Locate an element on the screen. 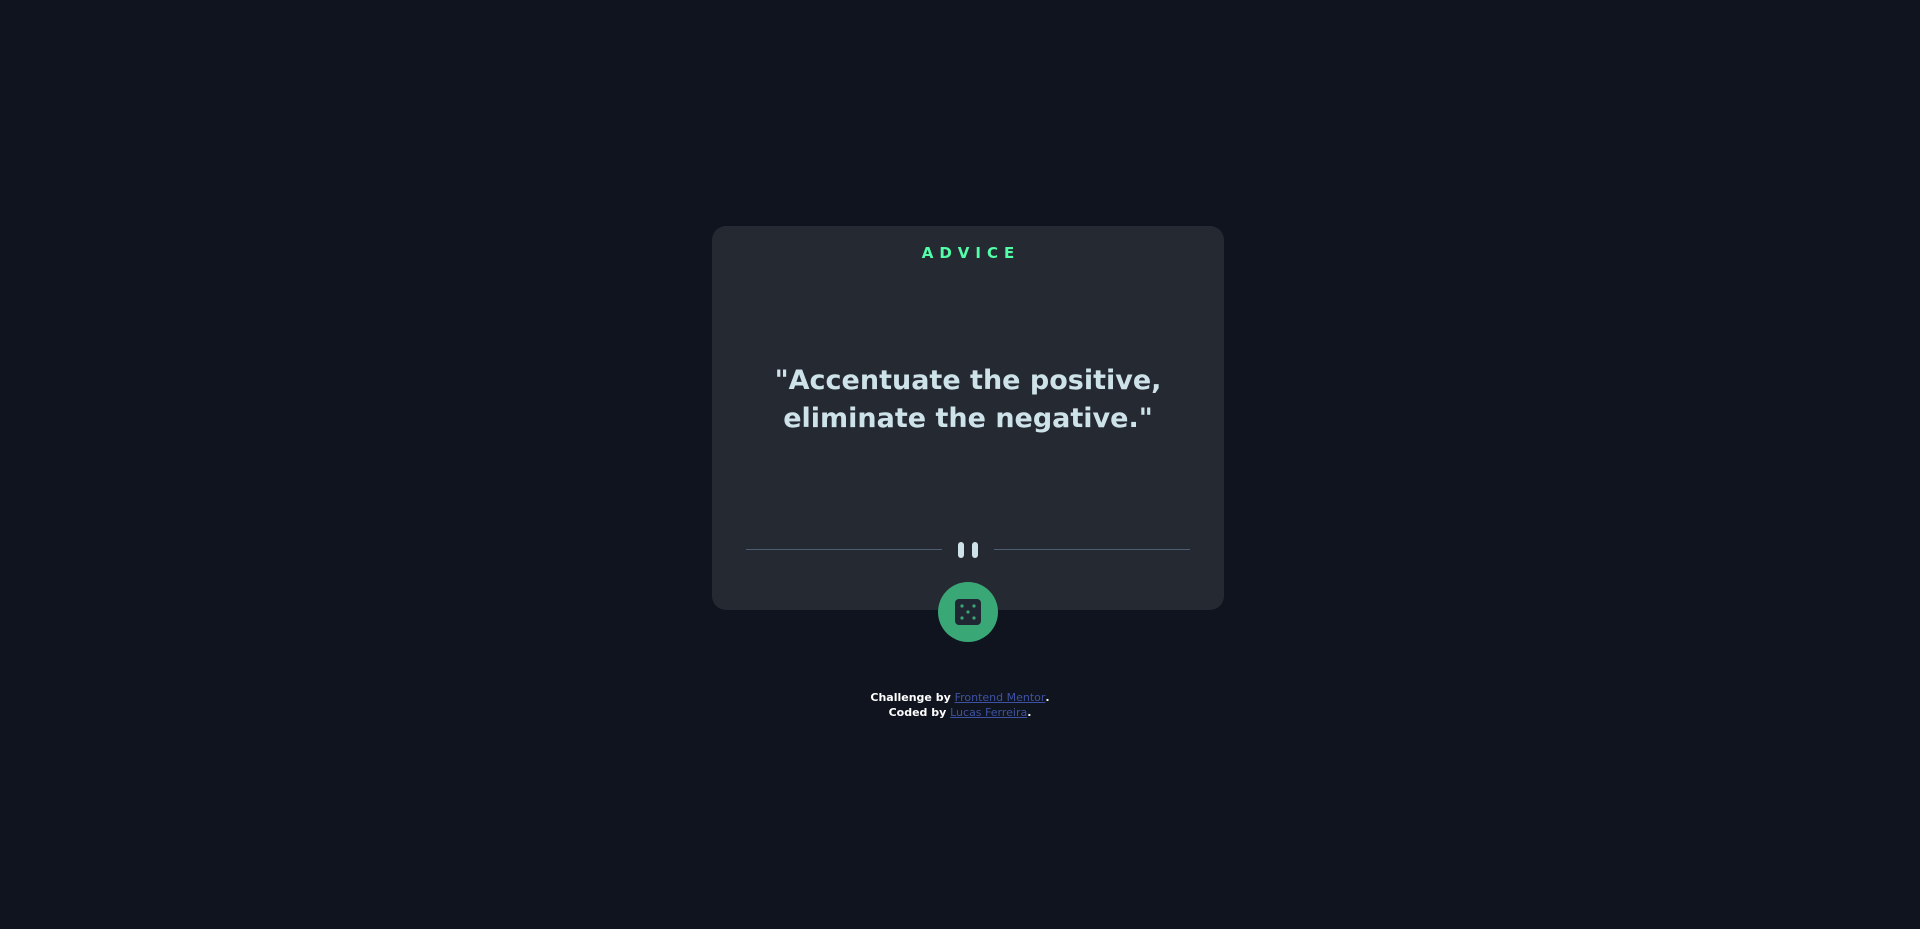 Image resolution: width=1920 pixels, height=929 pixels. generate-advice-button is located at coordinates (968, 612).